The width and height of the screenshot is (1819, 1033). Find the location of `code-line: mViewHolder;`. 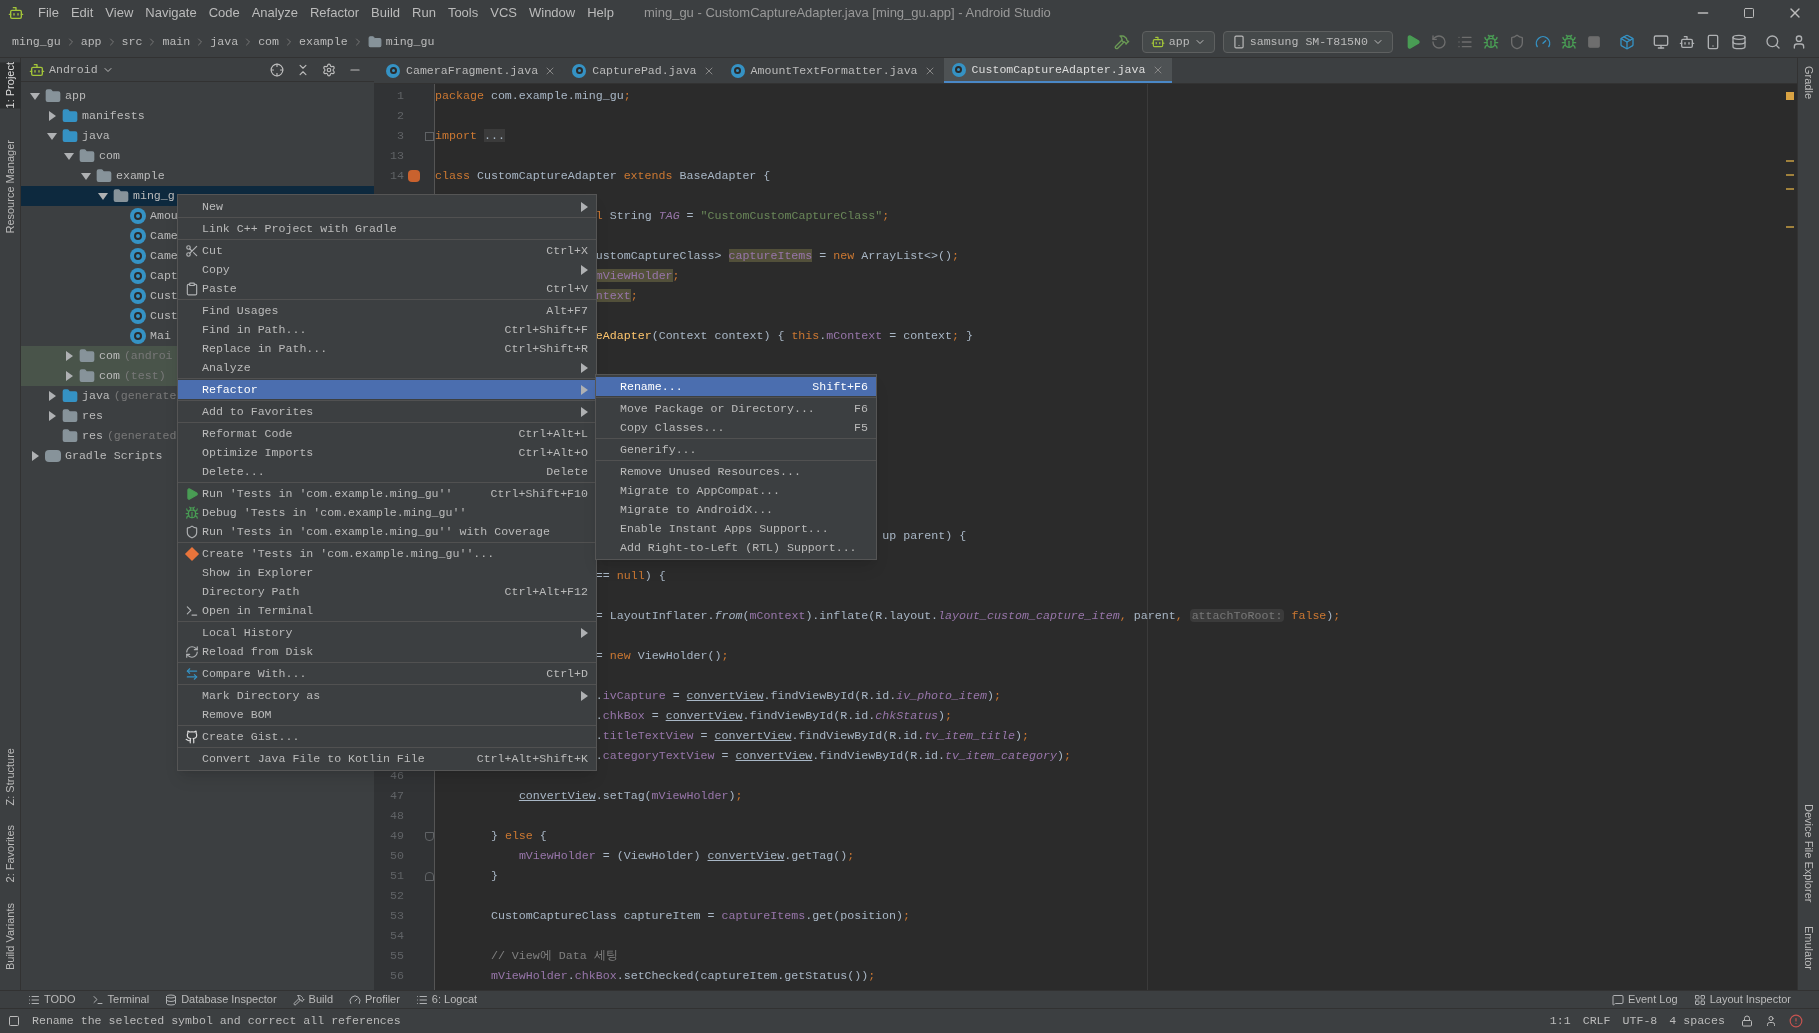

code-line: mViewHolder; is located at coordinates (637, 276).